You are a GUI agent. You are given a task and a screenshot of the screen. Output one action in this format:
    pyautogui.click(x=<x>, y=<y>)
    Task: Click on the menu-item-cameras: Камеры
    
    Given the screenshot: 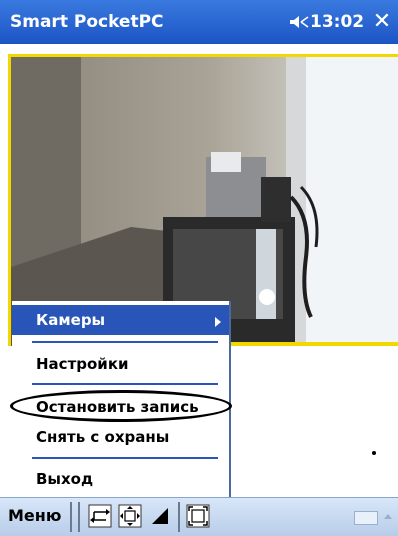 What is the action you would take?
    pyautogui.click(x=120, y=320)
    